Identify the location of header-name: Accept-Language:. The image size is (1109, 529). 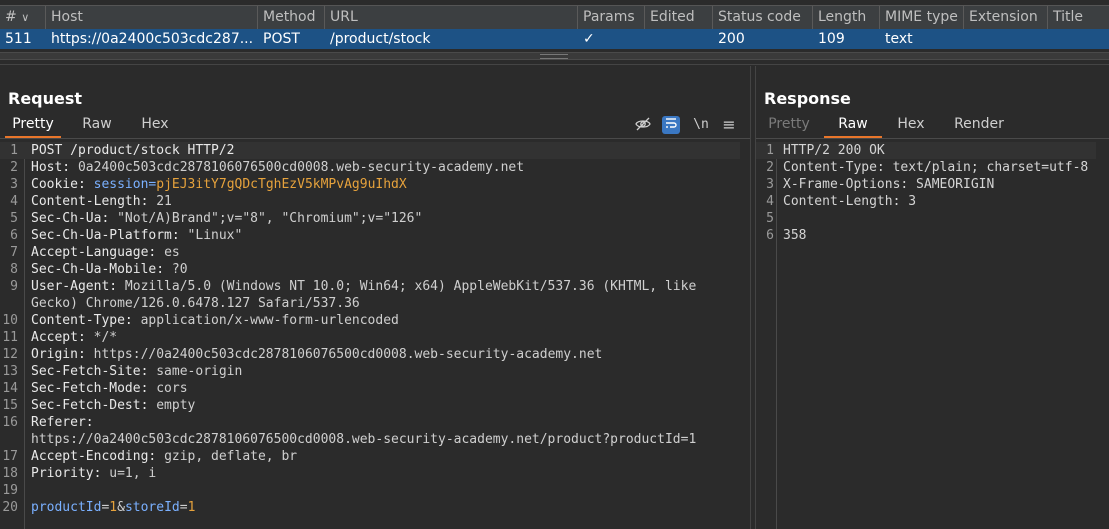
(98, 252).